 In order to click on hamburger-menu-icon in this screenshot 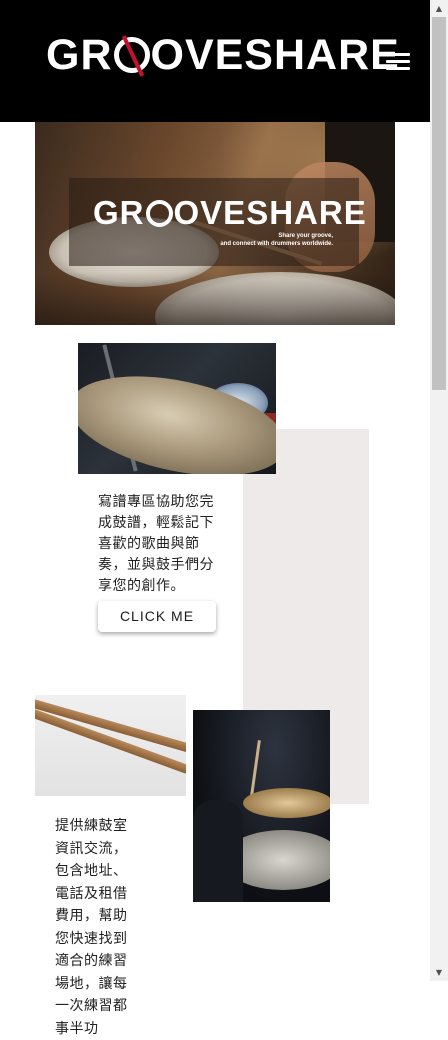, I will do `click(398, 62)`.